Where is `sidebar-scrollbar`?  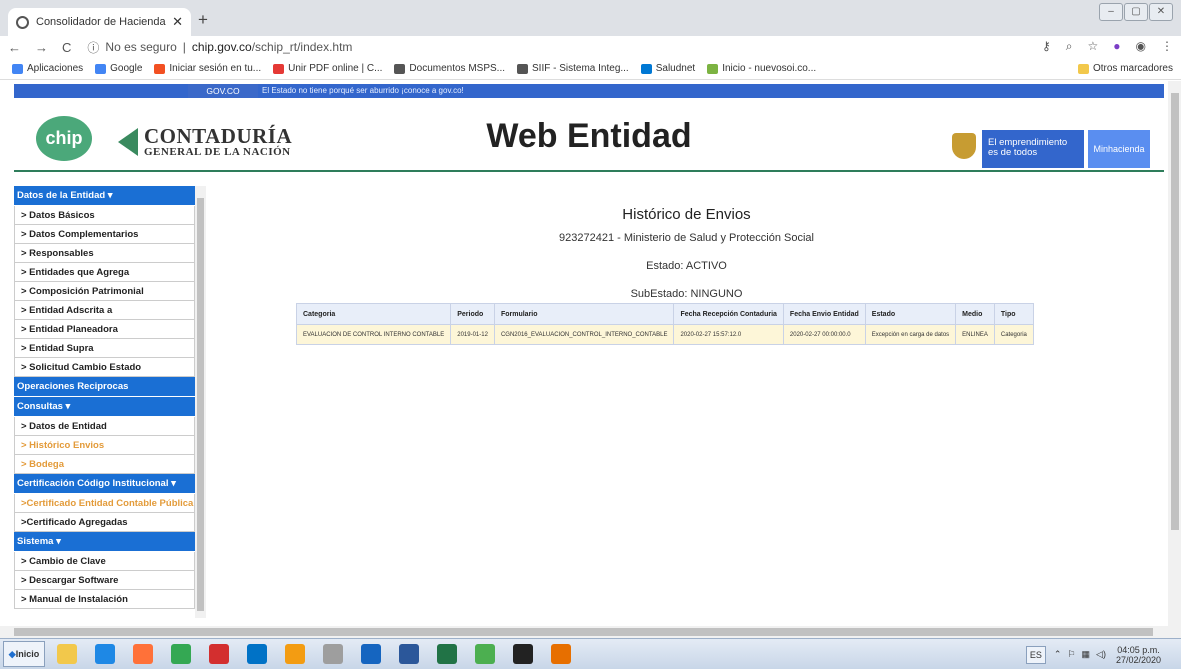
sidebar-scrollbar is located at coordinates (200, 402).